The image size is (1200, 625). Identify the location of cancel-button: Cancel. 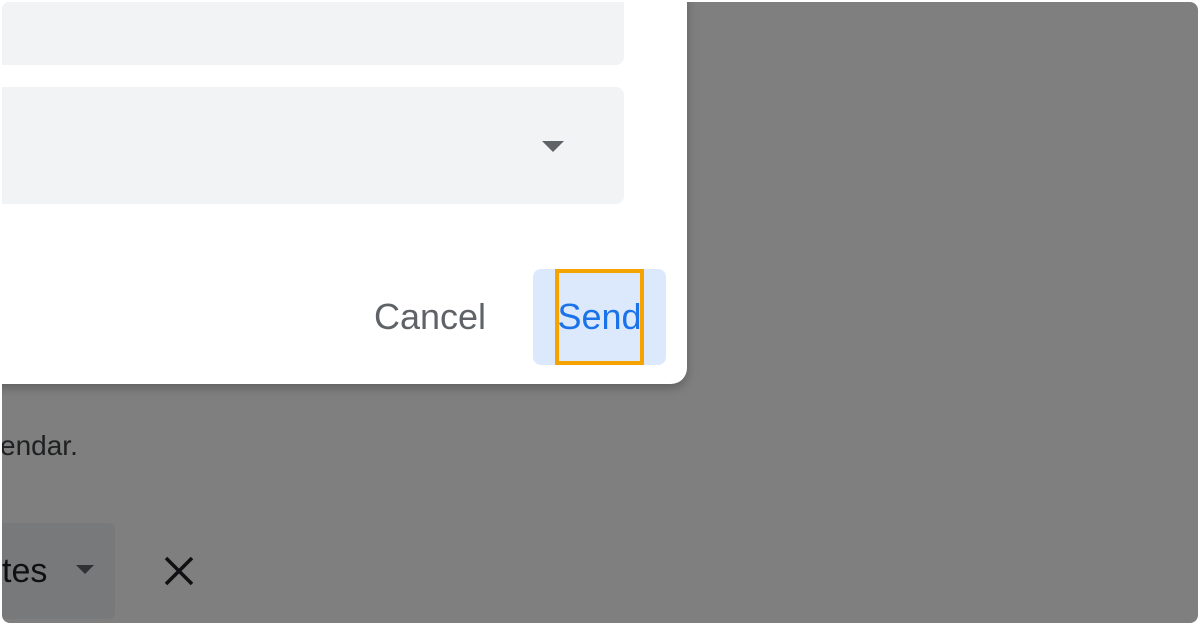
(430, 317).